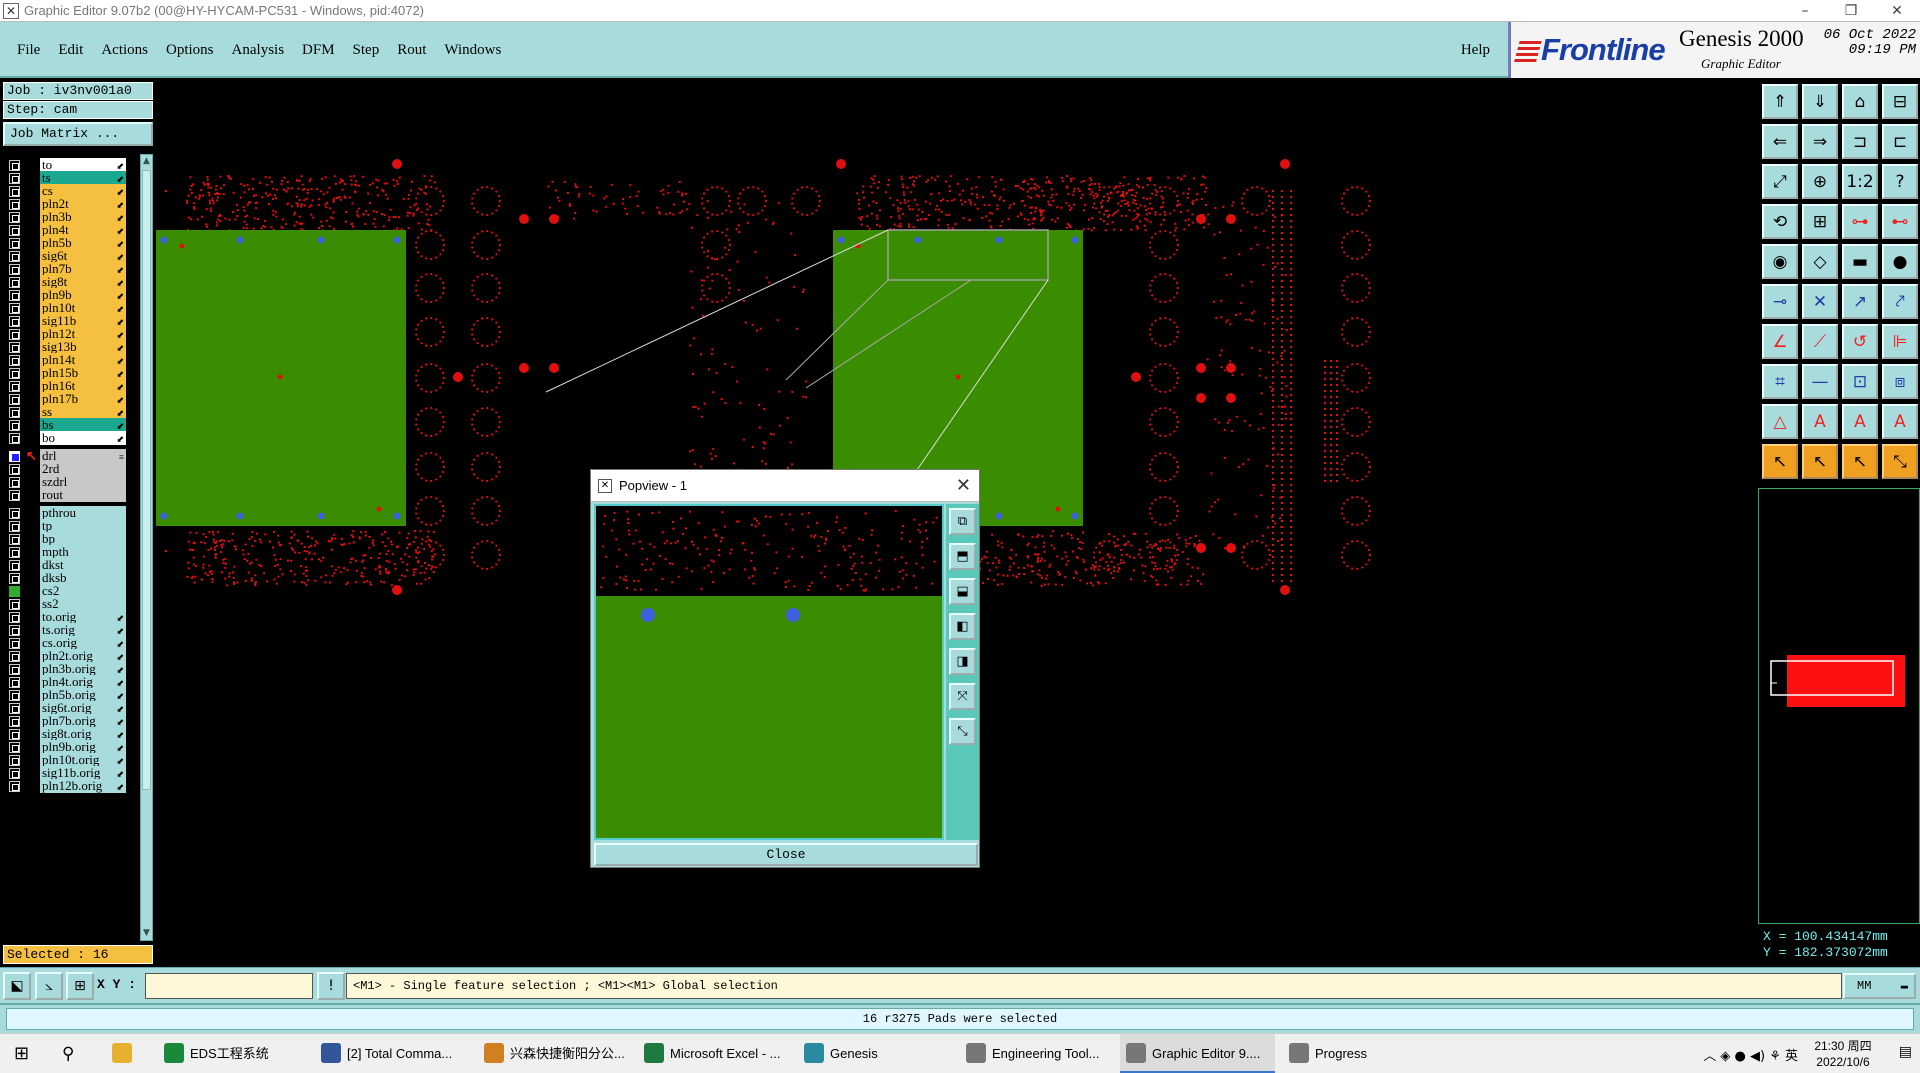 Image resolution: width=1920 pixels, height=1073 pixels. Describe the element at coordinates (962, 696) in the screenshot. I see `zoom-in-icon: ⤧` at that location.